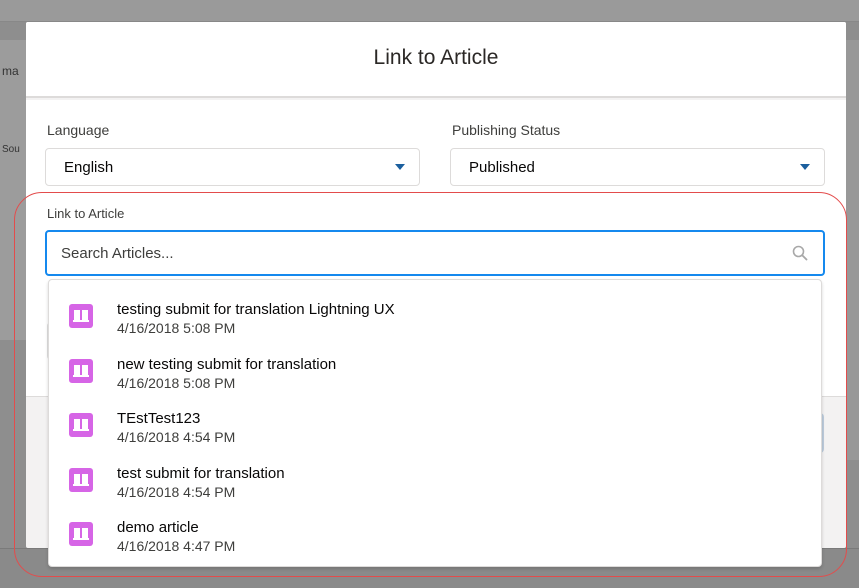 The width and height of the screenshot is (859, 588). I want to click on modal-title: Link to Article, so click(436, 57).